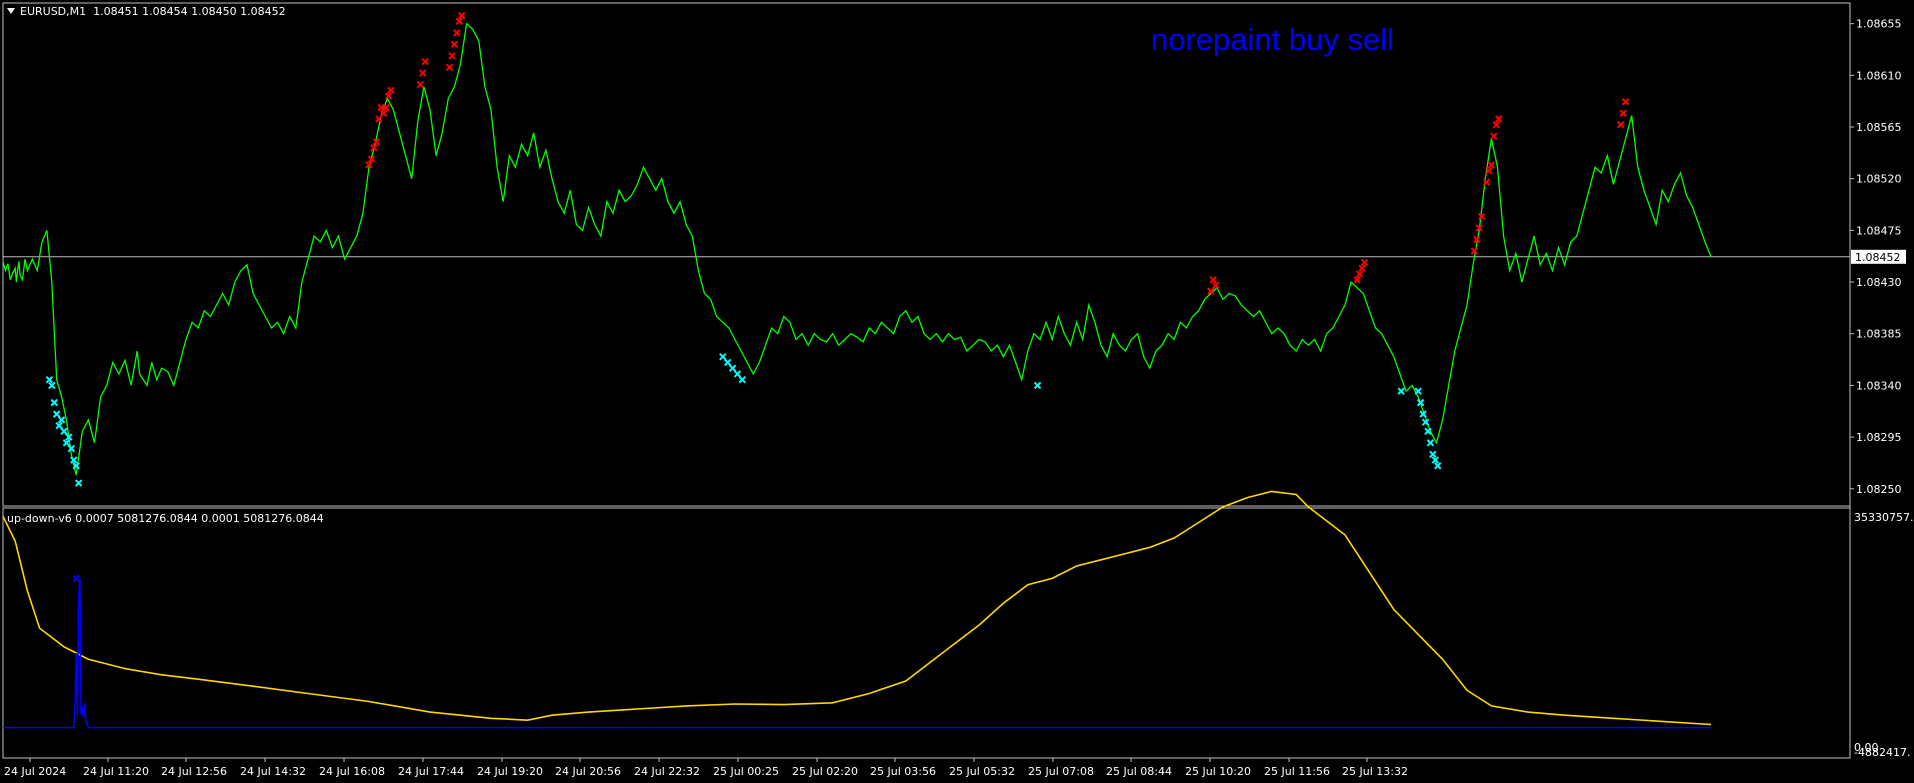  I want to click on time-tick-label: 24 Jul 2024, so click(35, 771).